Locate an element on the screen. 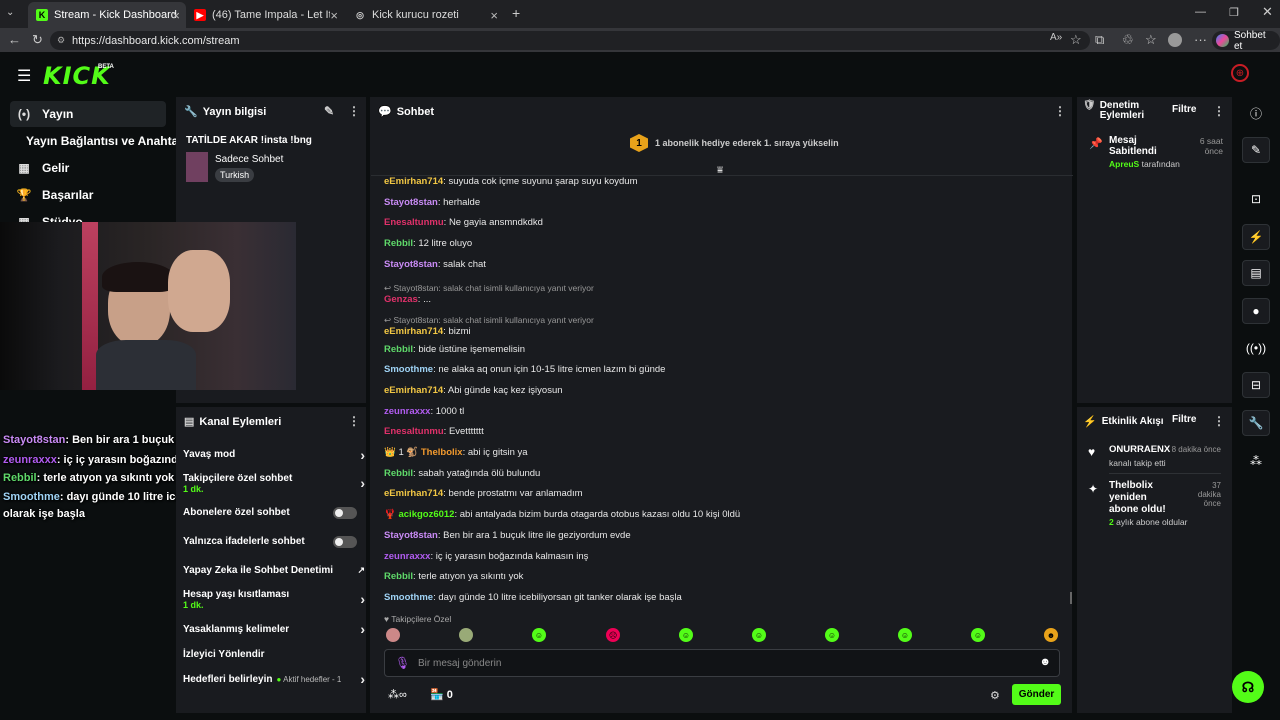 The height and width of the screenshot is (720, 1280). chat-message: Stayot8stan: herhalde is located at coordinates (432, 202).